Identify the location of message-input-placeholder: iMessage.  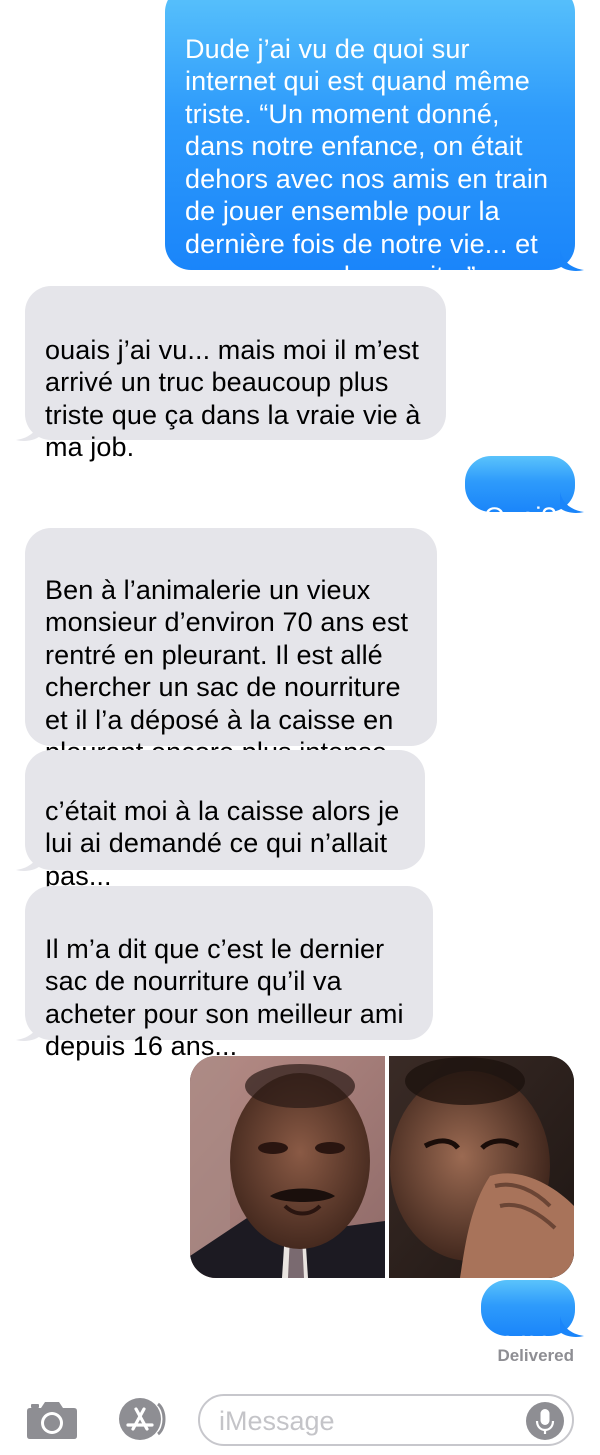
(277, 1421).